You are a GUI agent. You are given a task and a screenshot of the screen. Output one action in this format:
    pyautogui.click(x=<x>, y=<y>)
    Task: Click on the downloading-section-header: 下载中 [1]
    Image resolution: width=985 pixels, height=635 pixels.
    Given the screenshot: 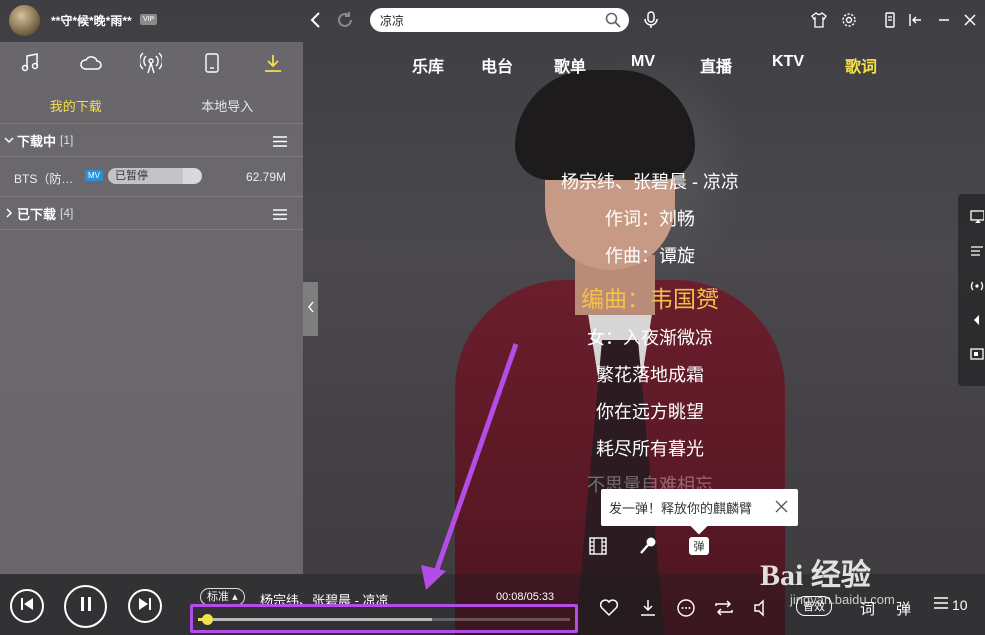 What is the action you would take?
    pyautogui.click(x=151, y=140)
    